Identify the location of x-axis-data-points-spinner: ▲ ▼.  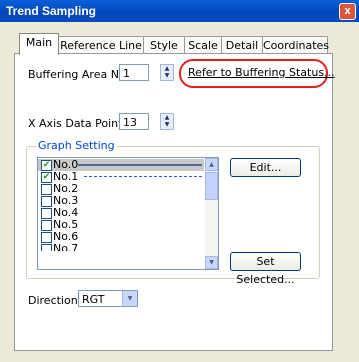
(167, 121).